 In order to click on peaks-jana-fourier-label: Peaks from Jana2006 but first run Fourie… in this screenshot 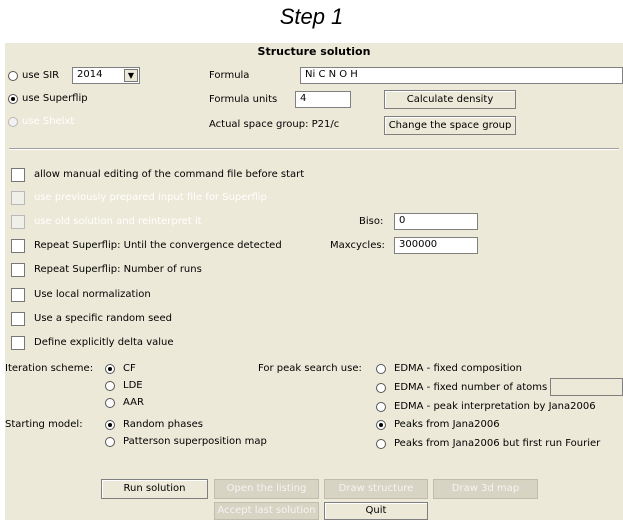, I will do `click(497, 443)`.